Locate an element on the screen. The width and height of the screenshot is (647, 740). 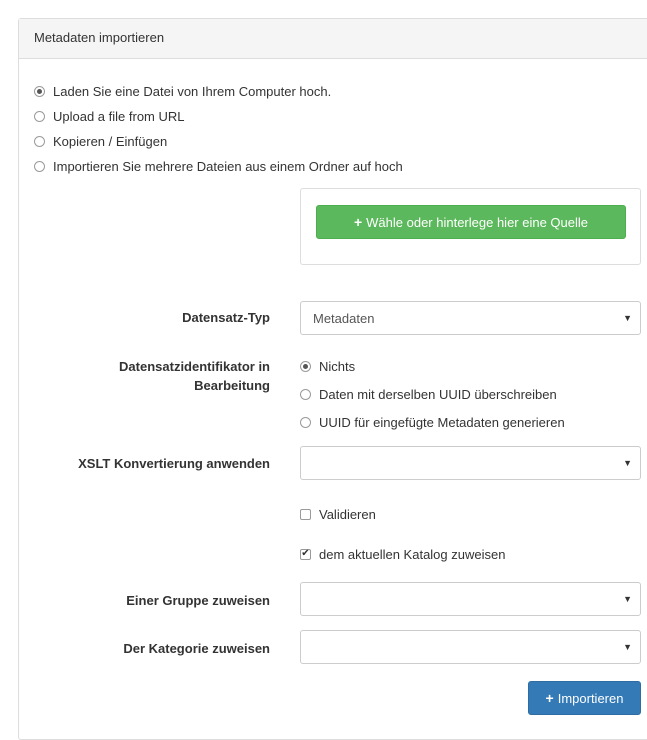
assign-catalog-row: ✔ dem aktuellen Katalog zuweisen is located at coordinates (402, 554).